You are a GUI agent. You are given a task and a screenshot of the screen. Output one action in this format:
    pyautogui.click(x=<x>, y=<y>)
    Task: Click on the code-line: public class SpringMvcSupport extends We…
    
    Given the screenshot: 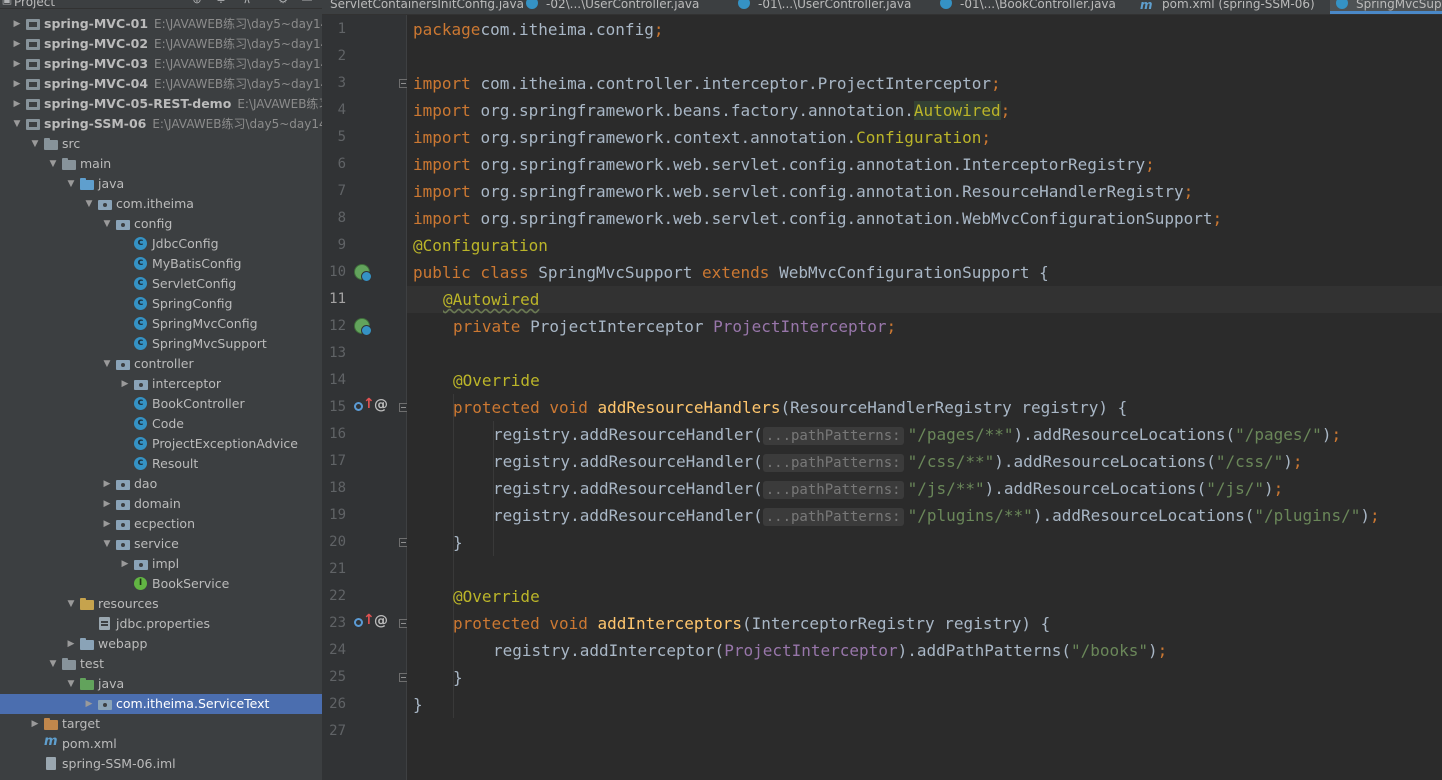 What is the action you would take?
    pyautogui.click(x=731, y=272)
    